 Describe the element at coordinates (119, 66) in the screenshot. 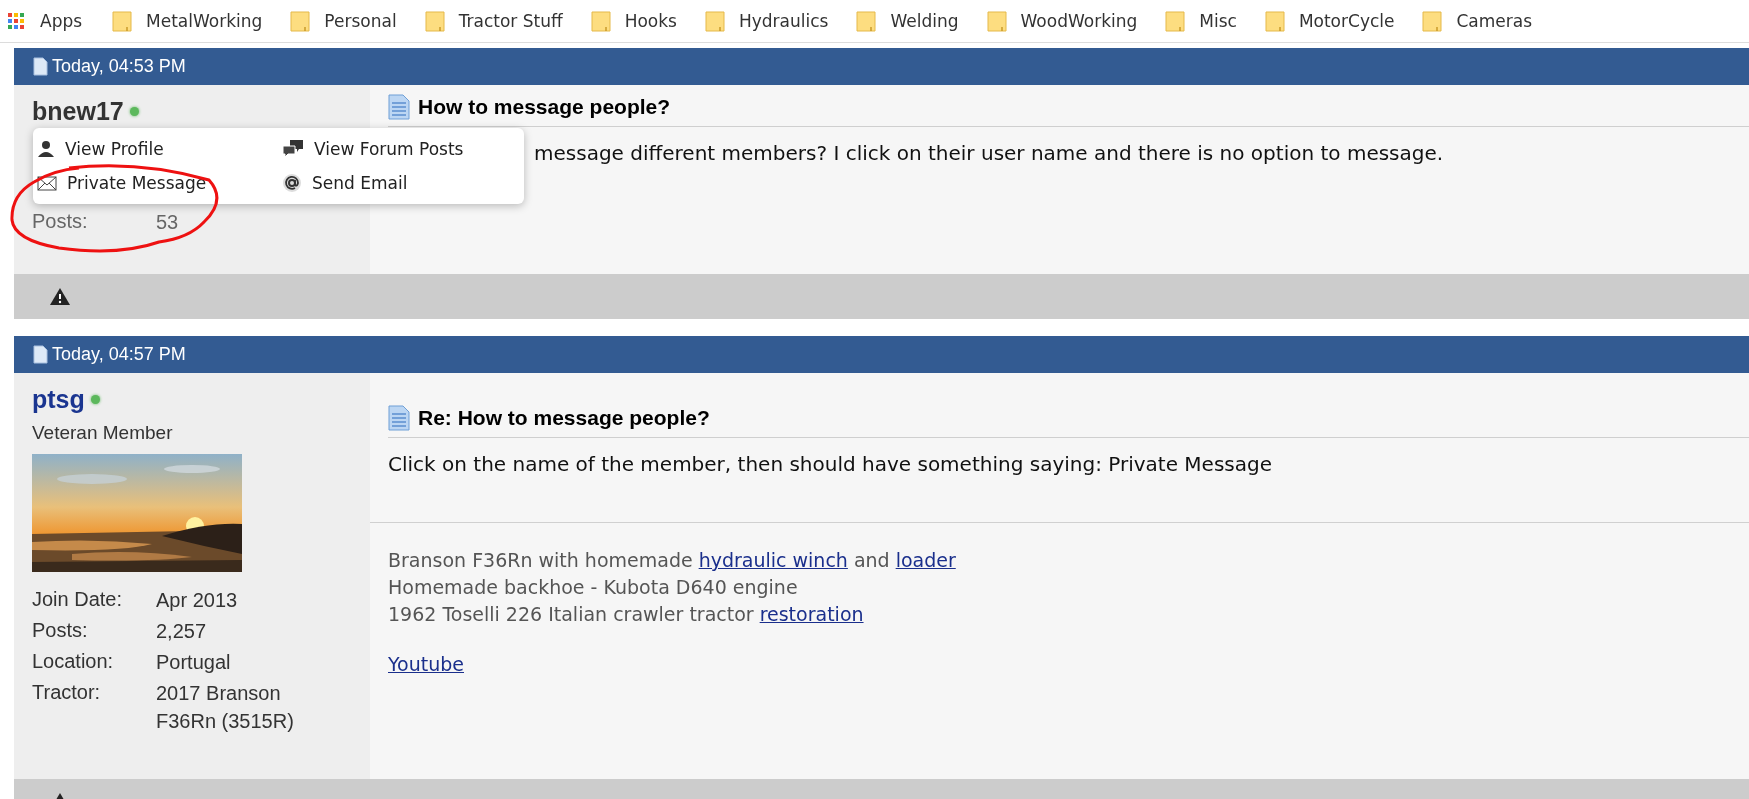

I see `post-timestamp: Today, 04:53 PM` at that location.